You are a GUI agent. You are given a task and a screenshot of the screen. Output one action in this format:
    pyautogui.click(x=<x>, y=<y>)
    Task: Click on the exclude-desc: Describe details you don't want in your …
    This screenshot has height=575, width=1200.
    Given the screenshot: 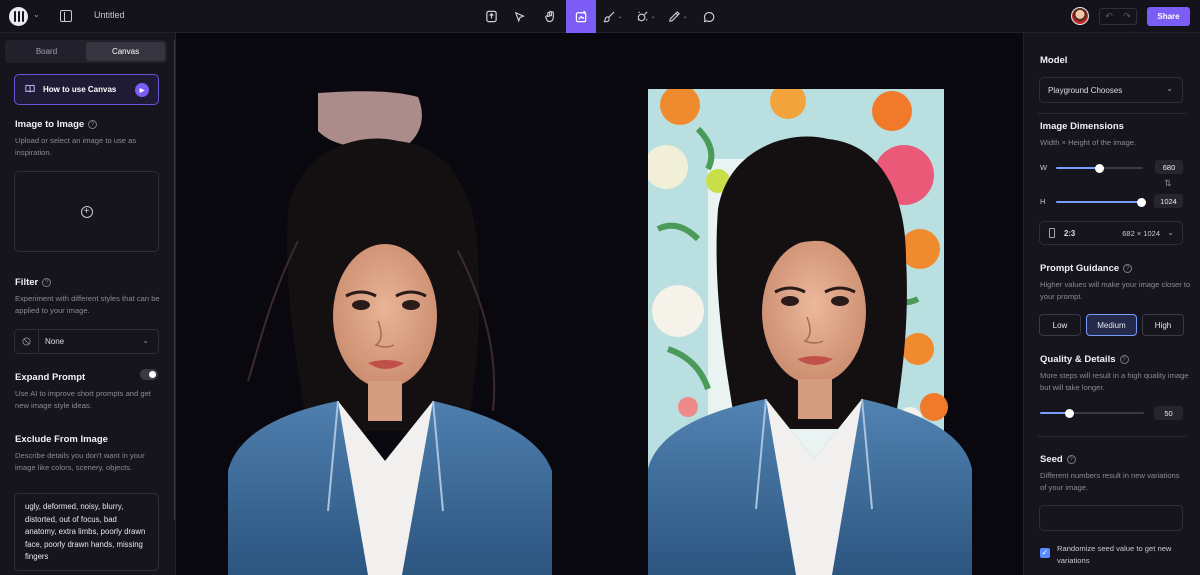 What is the action you would take?
    pyautogui.click(x=80, y=461)
    